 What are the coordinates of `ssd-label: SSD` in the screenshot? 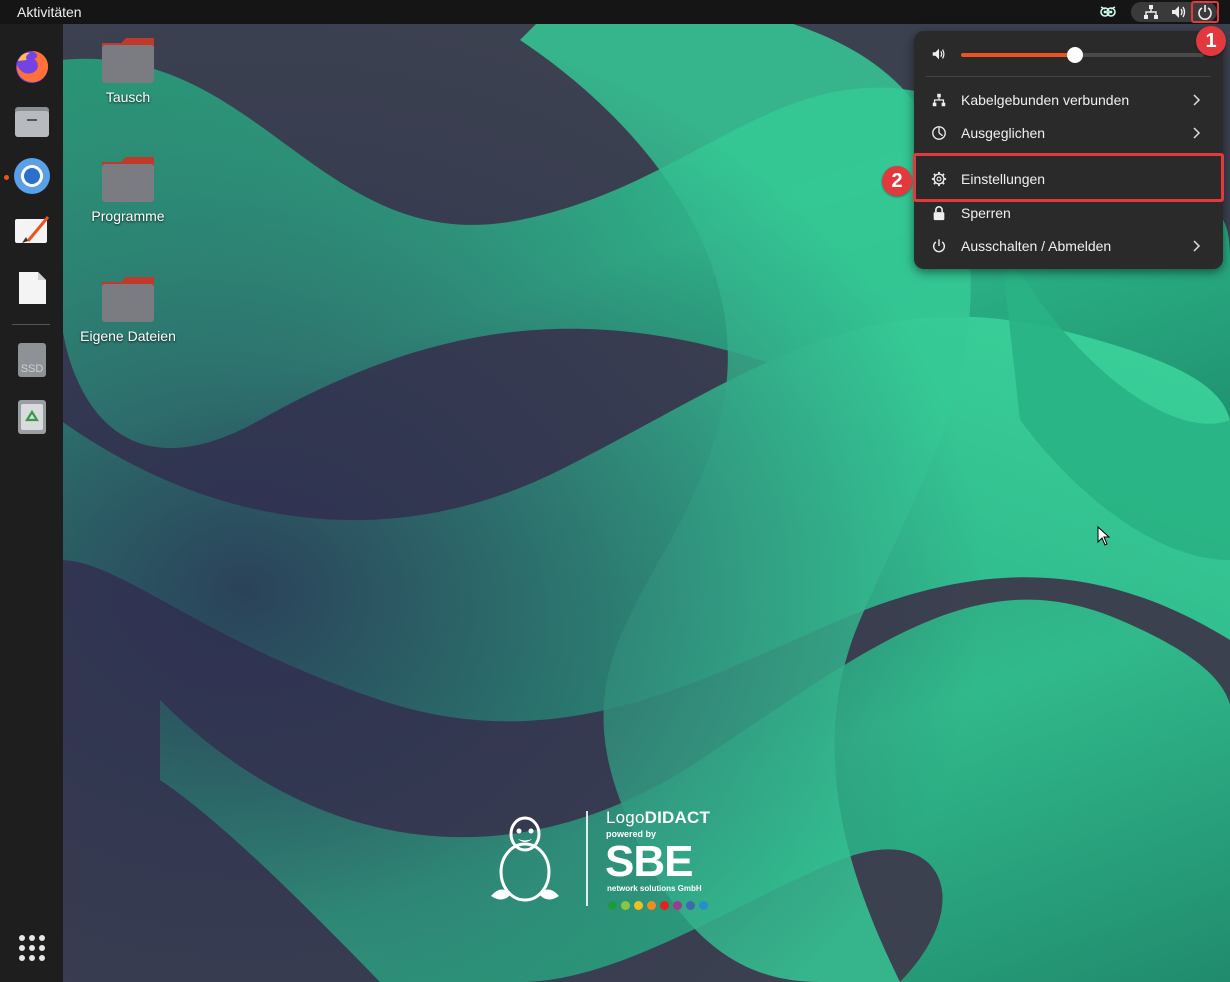 It's located at (32, 369).